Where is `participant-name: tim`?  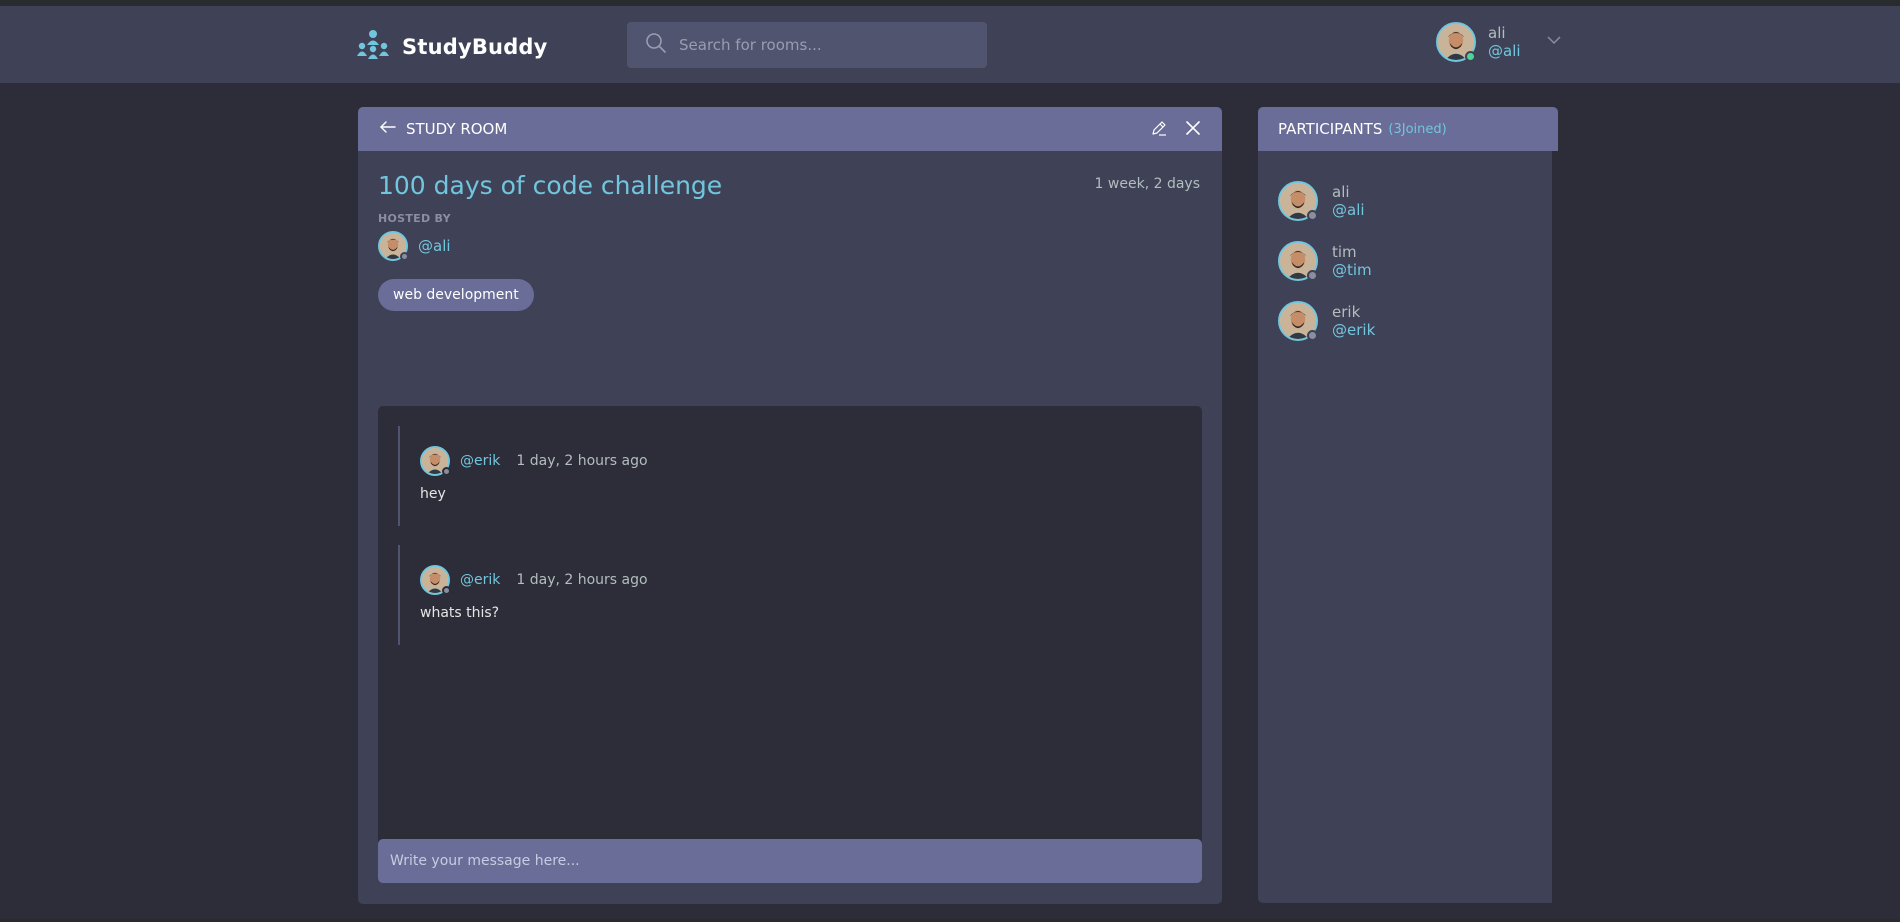 participant-name: tim is located at coordinates (1344, 252).